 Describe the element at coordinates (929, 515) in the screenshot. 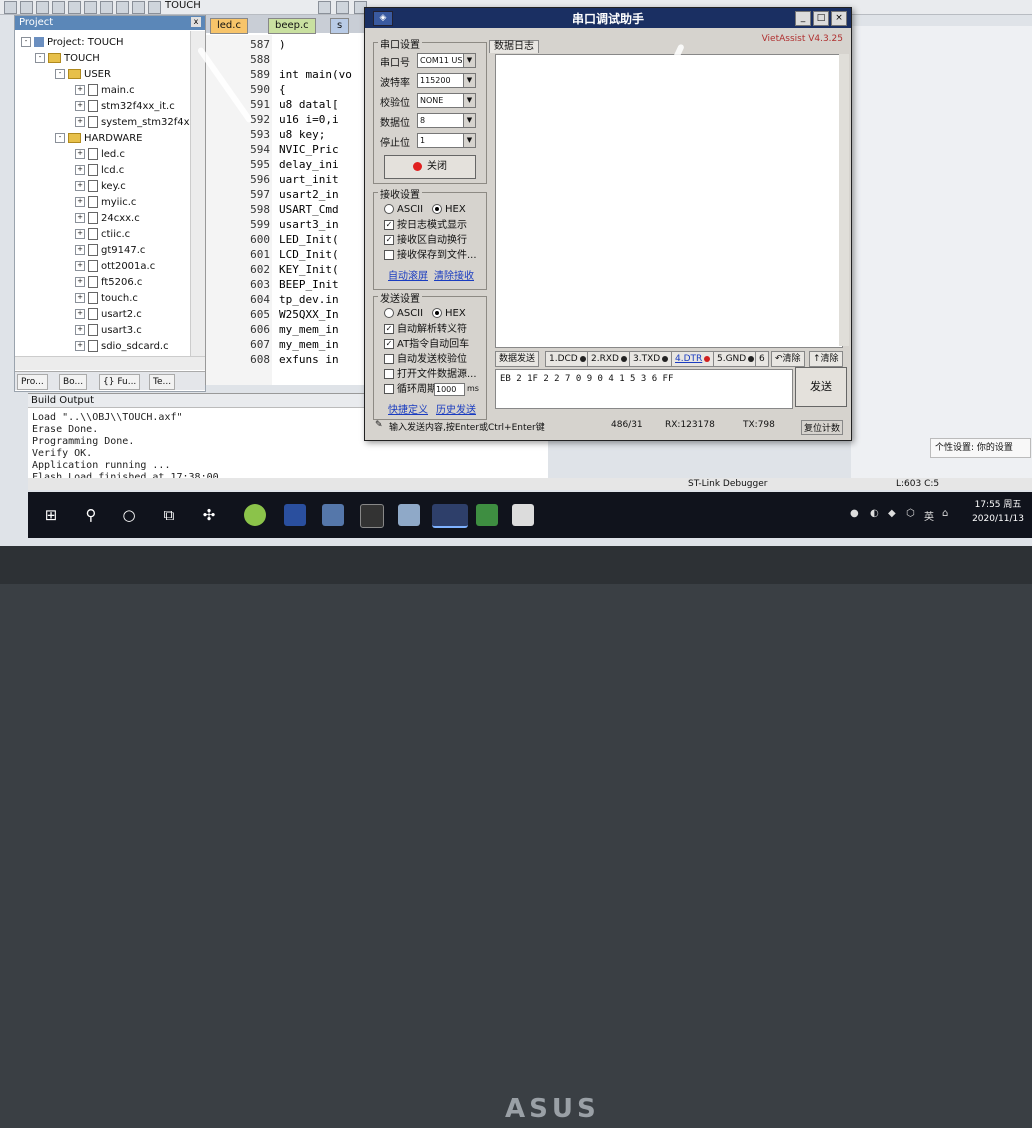

I see `ime-indicator: 英` at that location.